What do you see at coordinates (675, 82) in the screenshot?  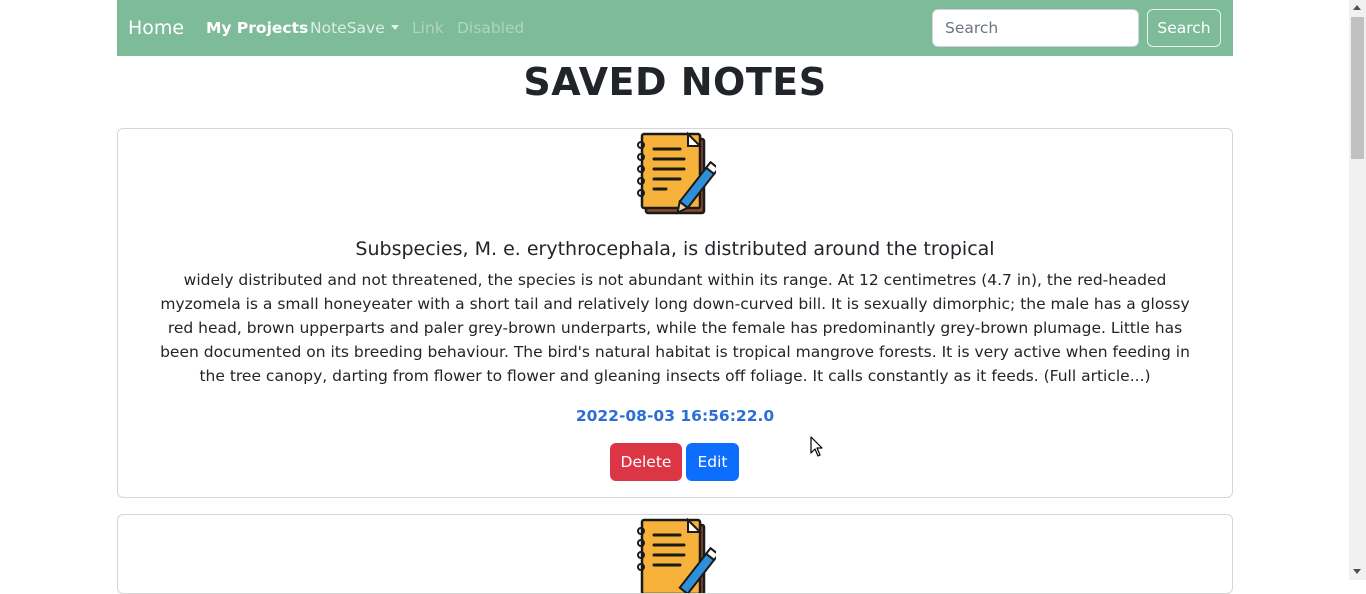 I see `page-title: SAVED NOTES` at bounding box center [675, 82].